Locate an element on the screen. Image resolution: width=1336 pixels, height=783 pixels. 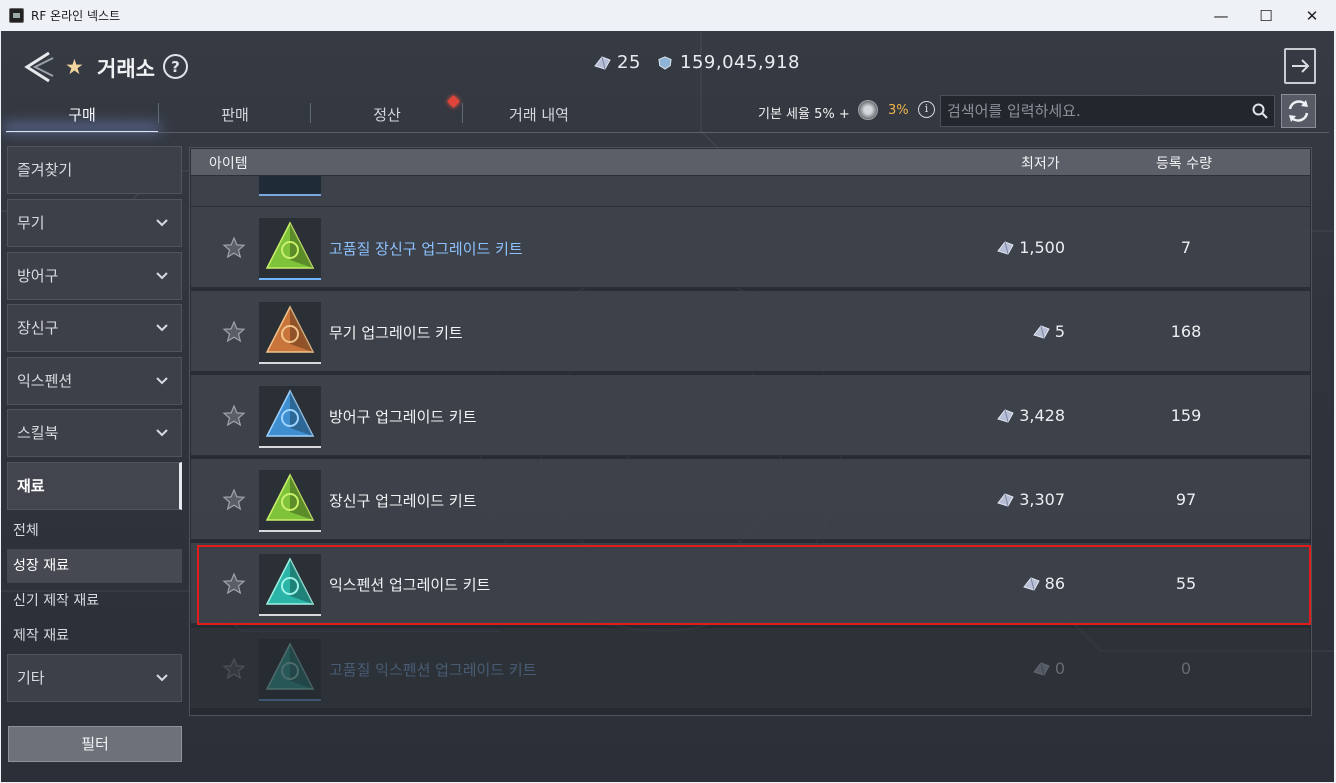
price-value: 0 is located at coordinates (1059, 668).